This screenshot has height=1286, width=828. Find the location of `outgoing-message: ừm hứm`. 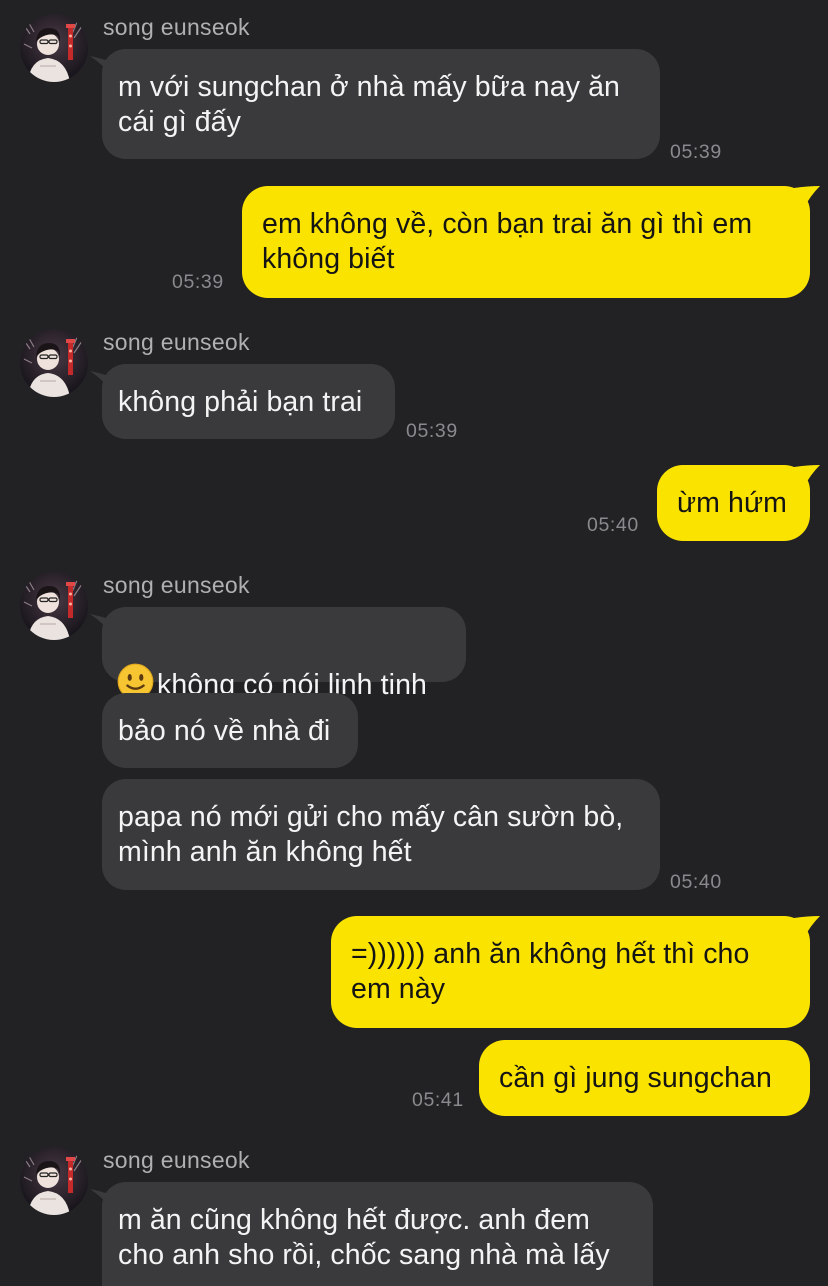

outgoing-message: ừm hứm is located at coordinates (733, 503).